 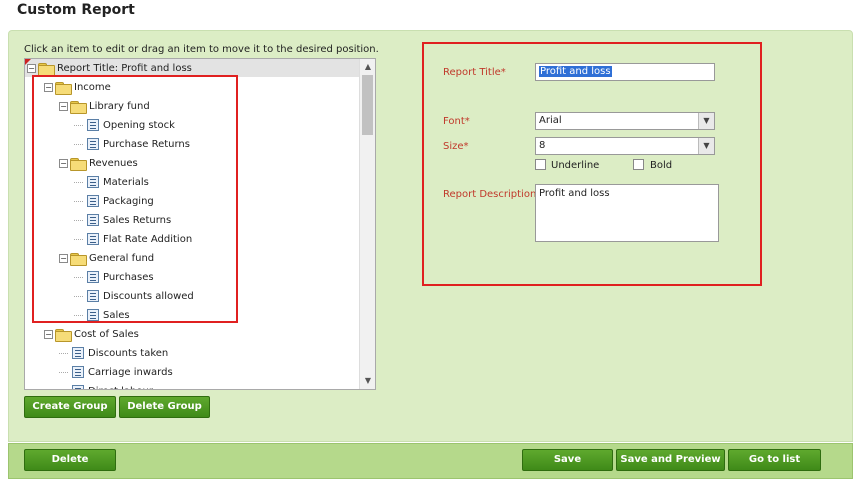 I want to click on report-description-label: Report Description*, so click(x=492, y=194).